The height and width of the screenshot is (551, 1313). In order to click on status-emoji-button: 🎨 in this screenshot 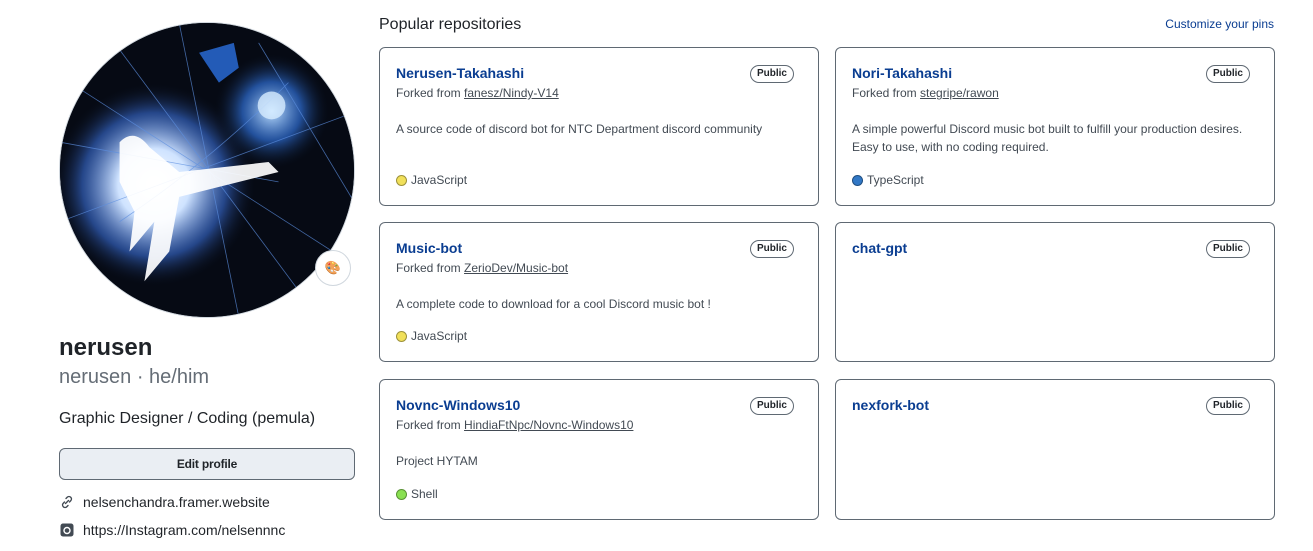, I will do `click(333, 268)`.